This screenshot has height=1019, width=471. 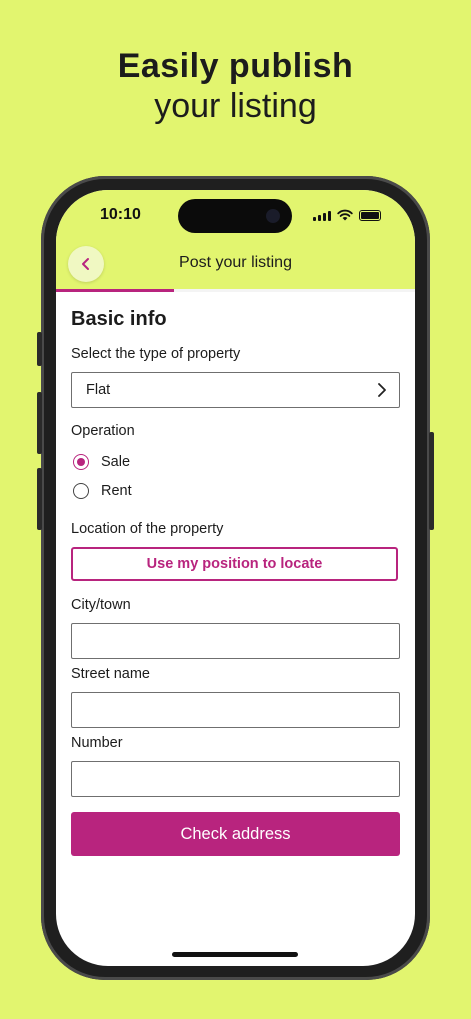 I want to click on wifi-icon, so click(x=345, y=215).